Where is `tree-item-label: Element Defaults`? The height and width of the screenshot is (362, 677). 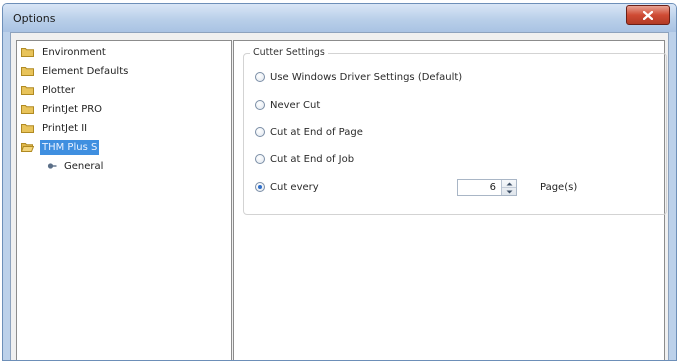 tree-item-label: Element Defaults is located at coordinates (85, 71).